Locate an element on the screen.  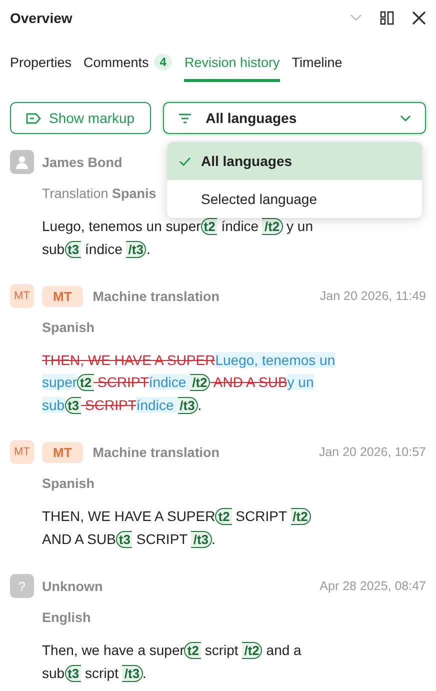
count-badge: 4 is located at coordinates (163, 62).